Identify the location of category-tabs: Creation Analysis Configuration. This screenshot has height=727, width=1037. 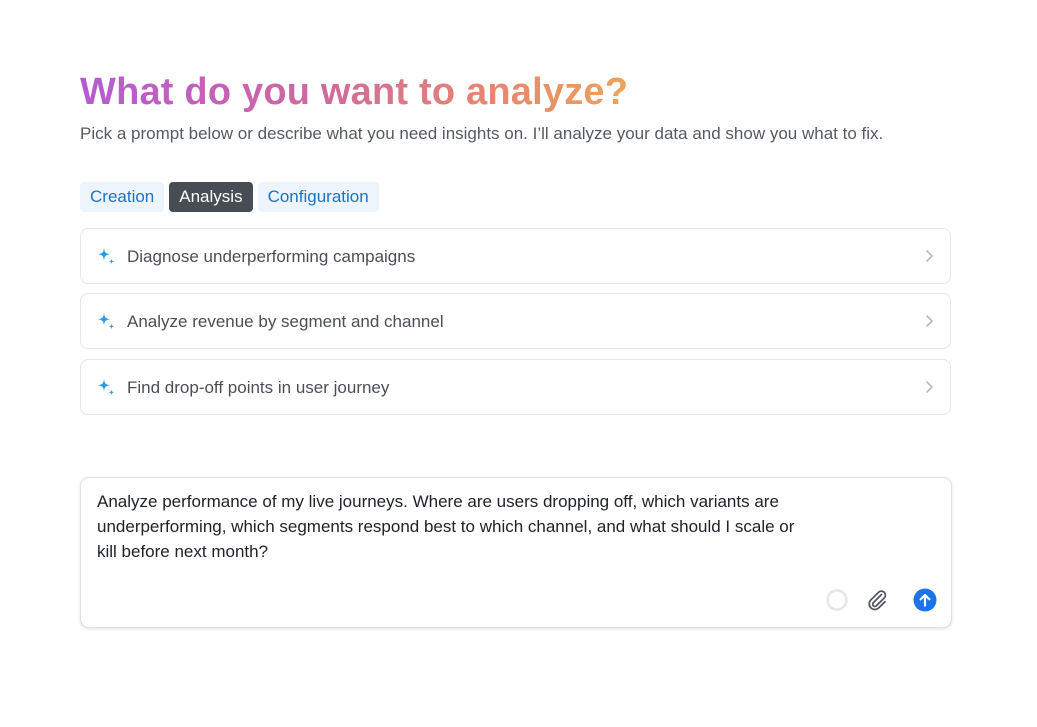
(229, 197).